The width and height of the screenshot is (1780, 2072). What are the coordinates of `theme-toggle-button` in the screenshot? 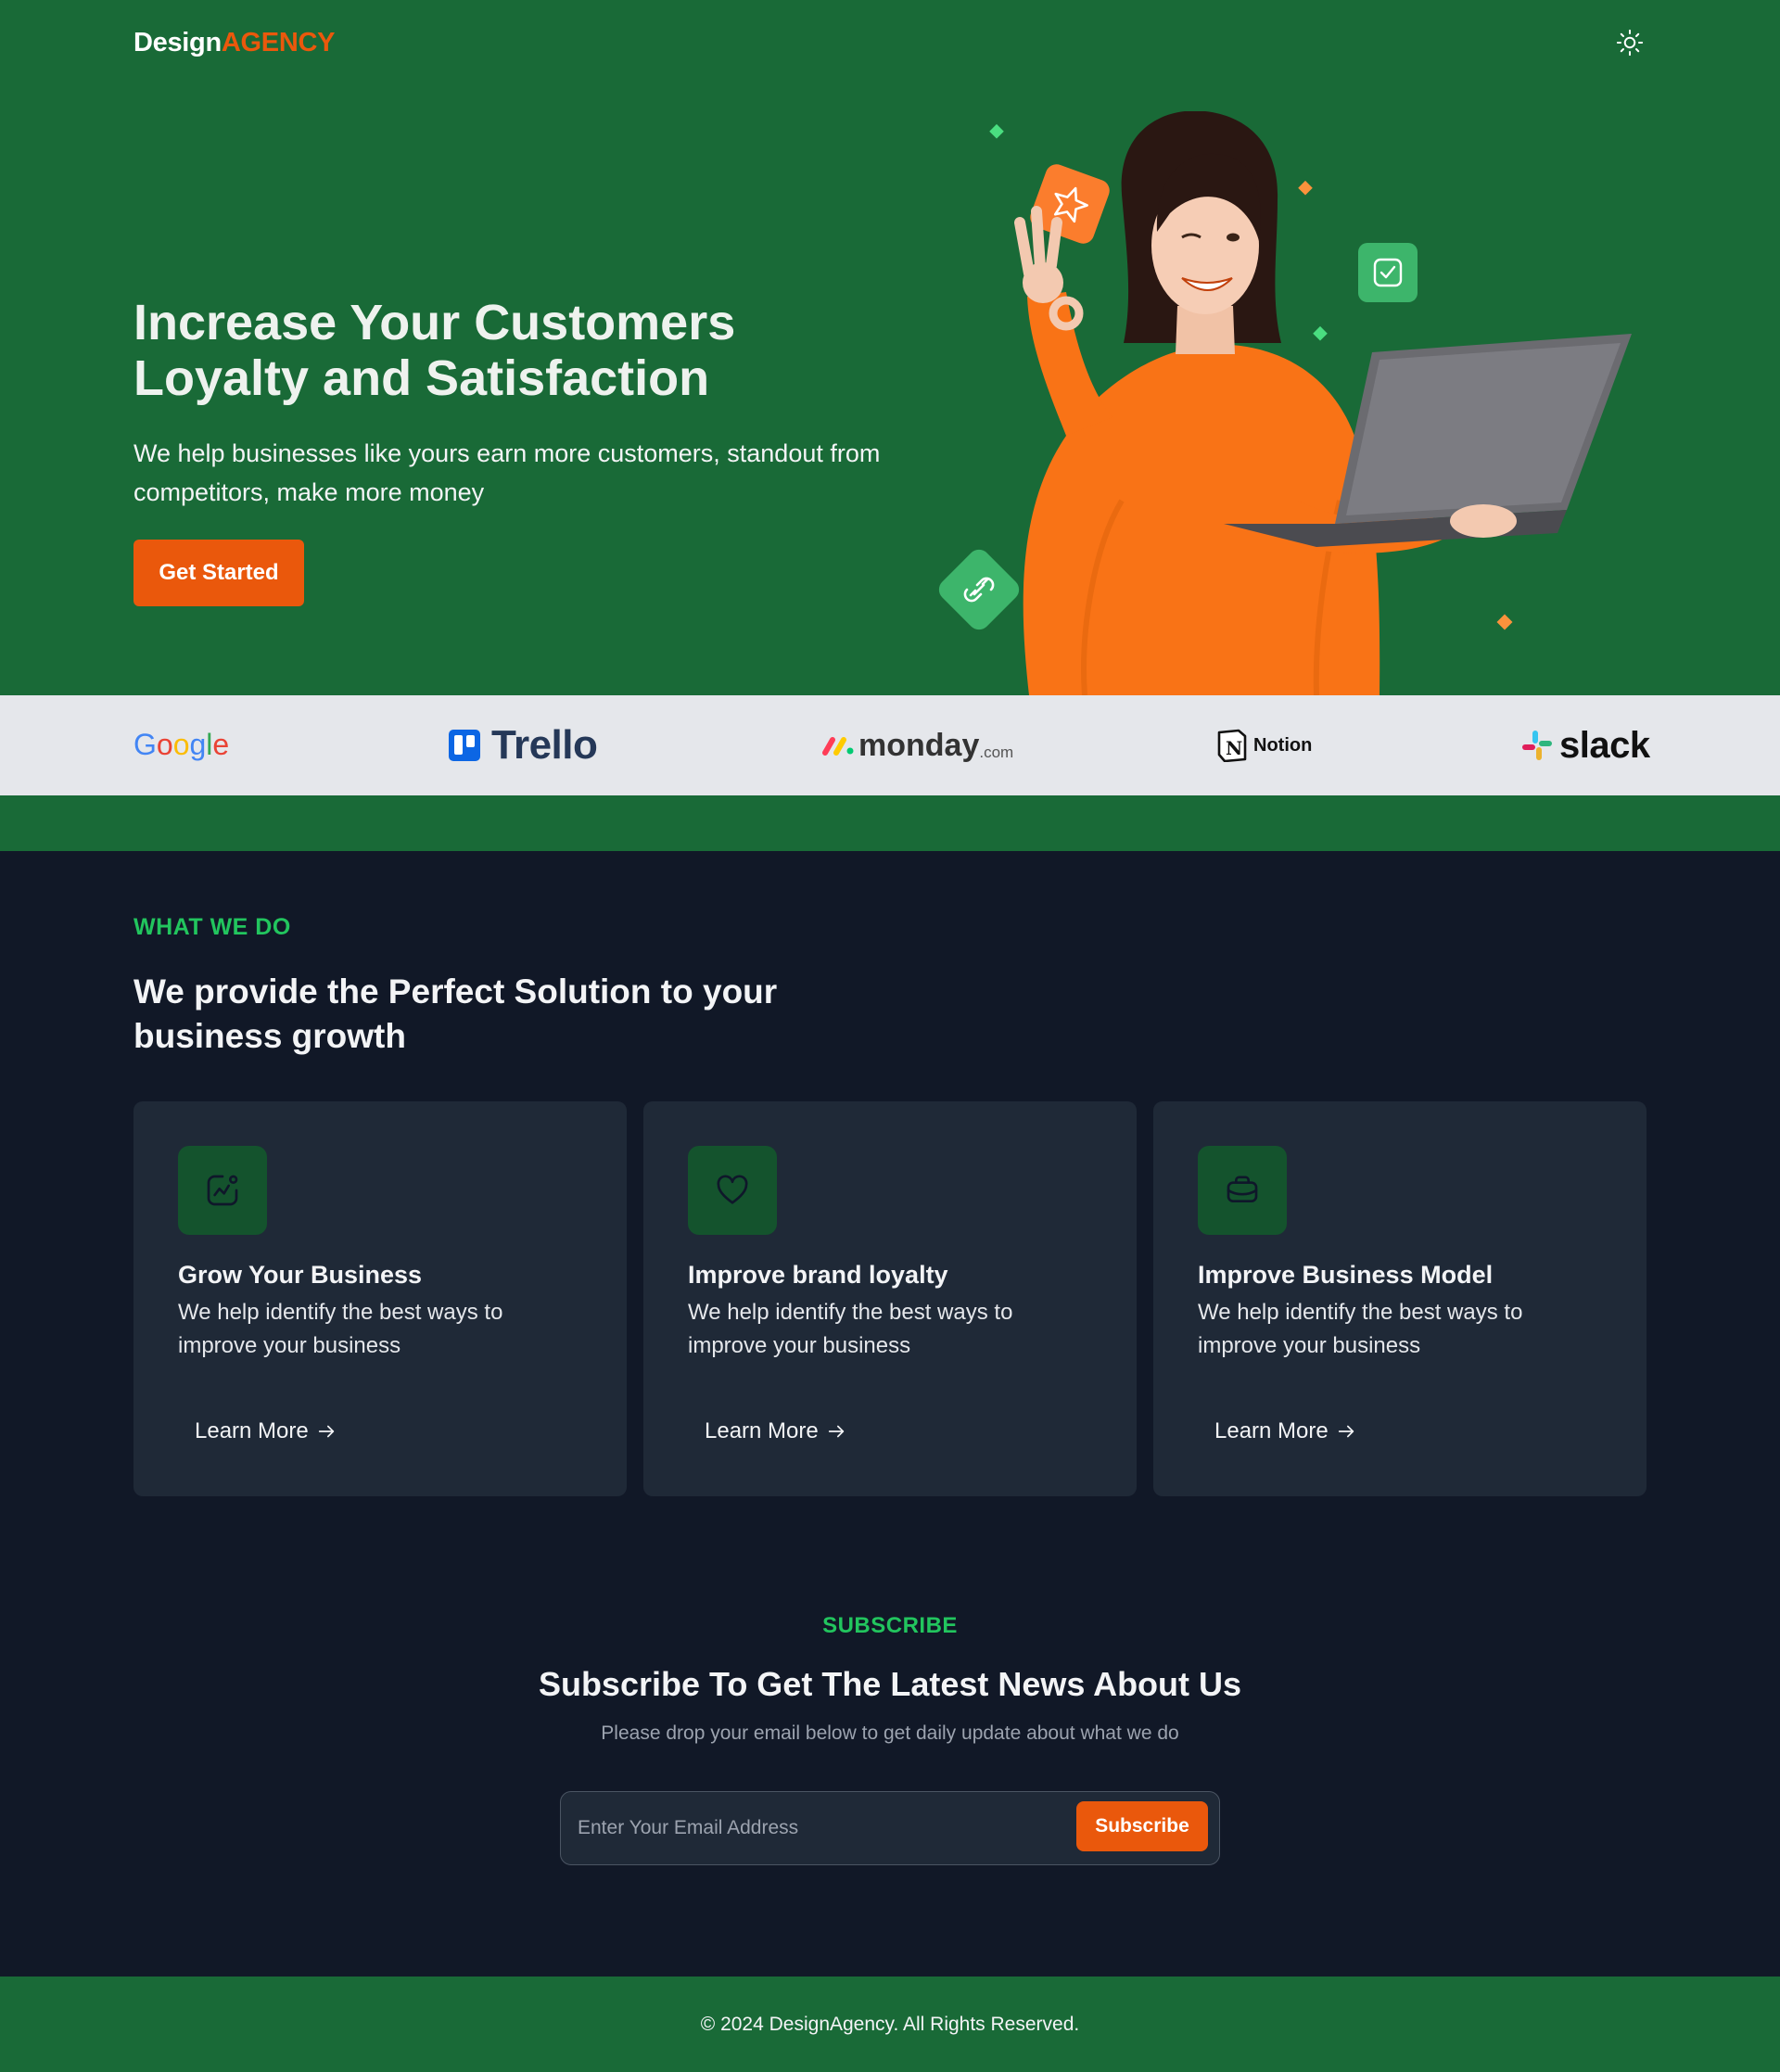 It's located at (1629, 43).